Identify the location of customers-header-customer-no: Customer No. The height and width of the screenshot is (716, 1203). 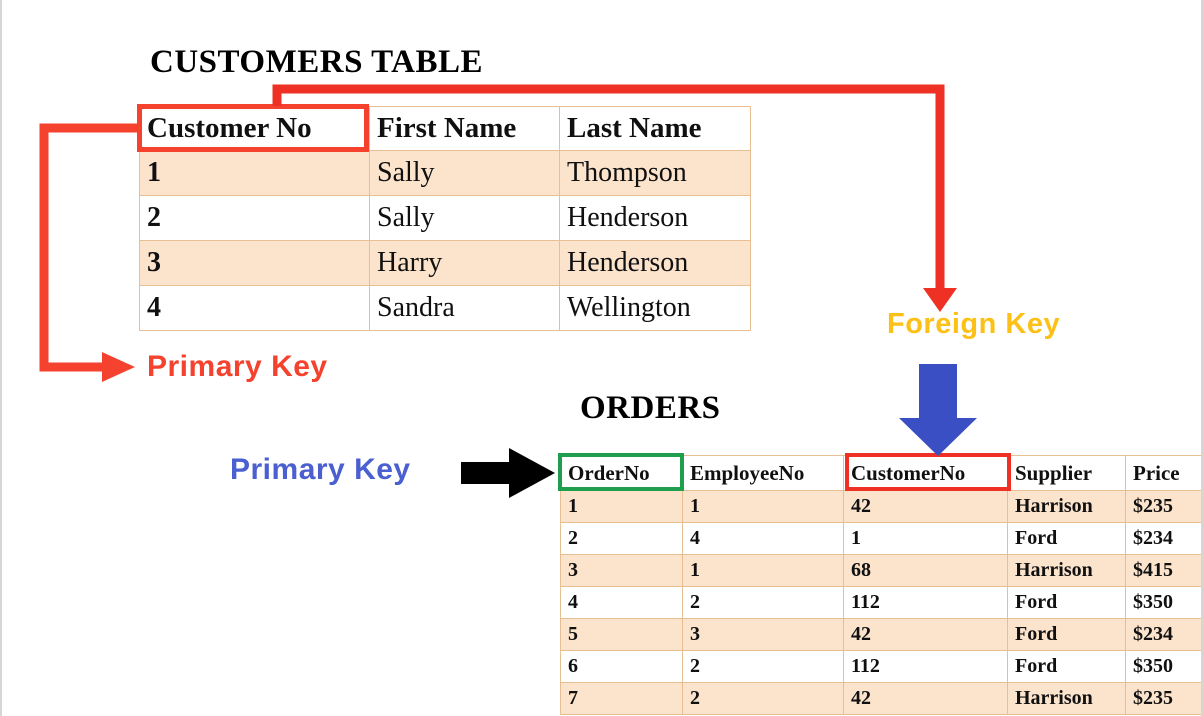
(254, 128).